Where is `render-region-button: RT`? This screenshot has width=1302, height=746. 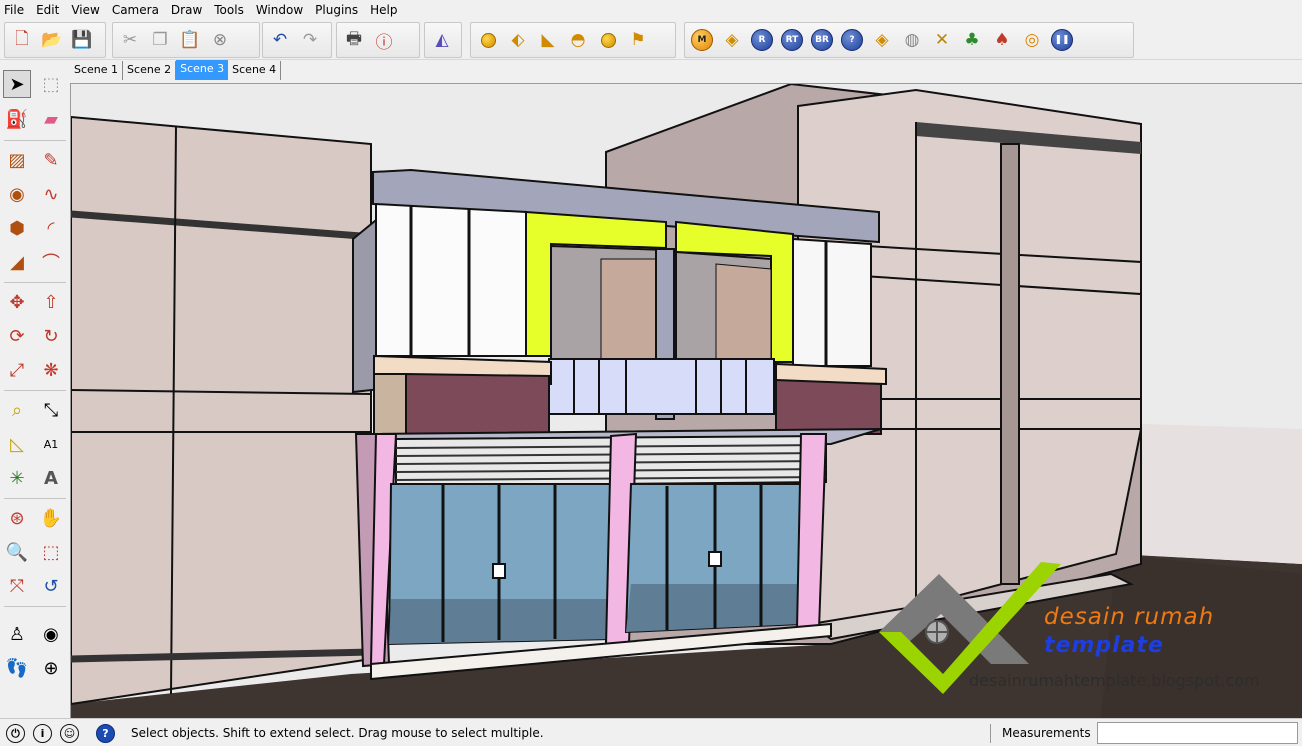
render-region-button: RT is located at coordinates (792, 40).